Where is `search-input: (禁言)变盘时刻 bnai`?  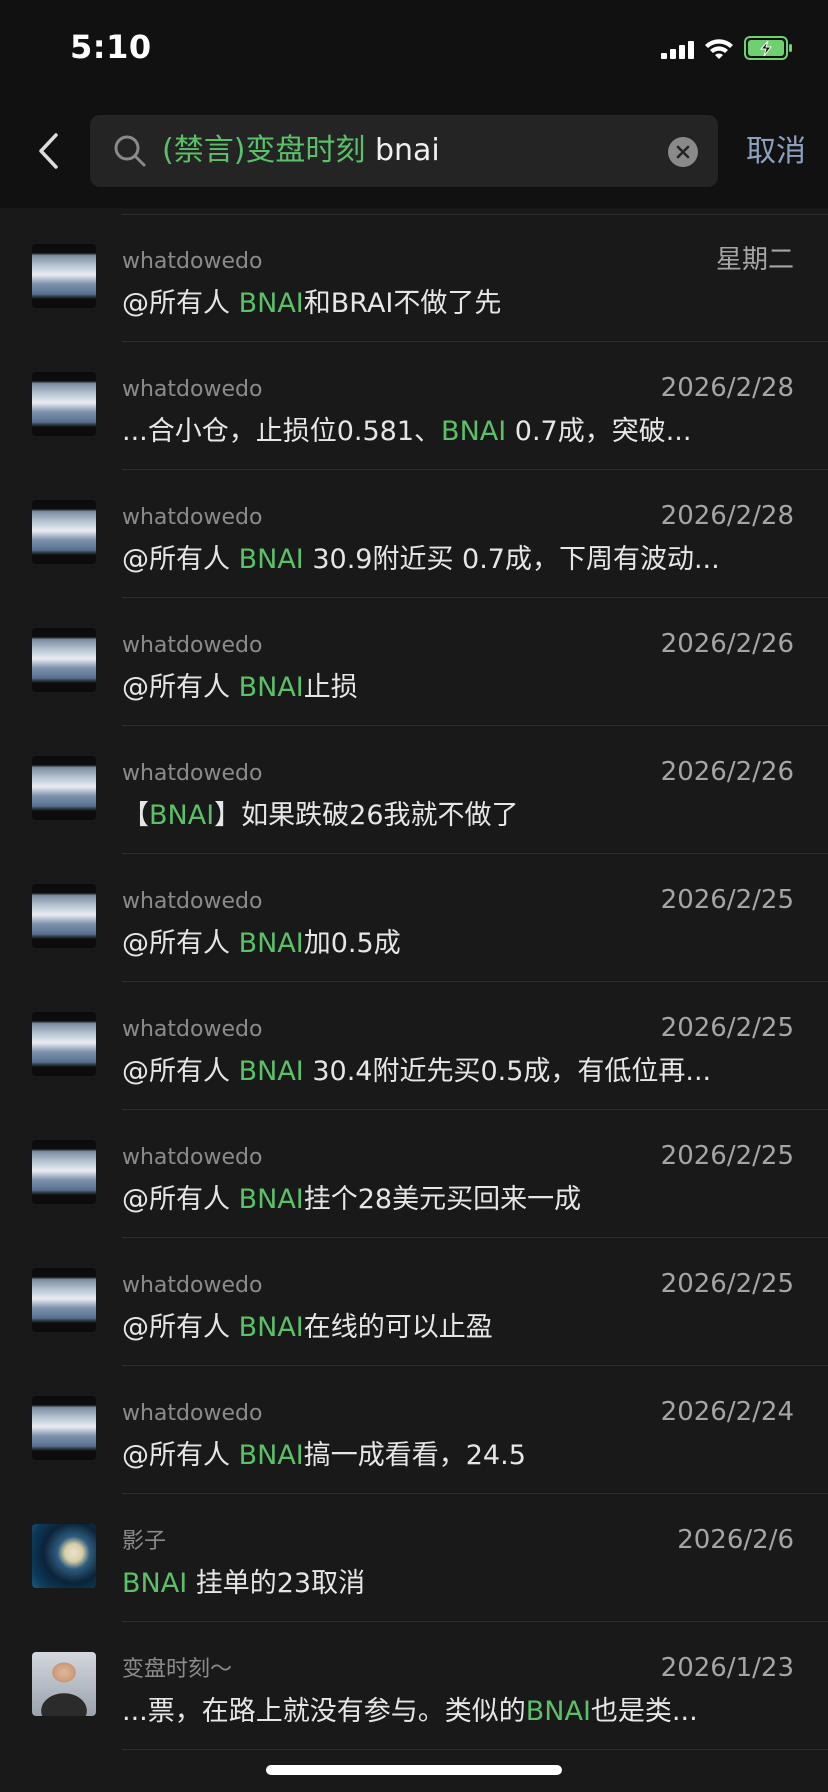 search-input: (禁言)变盘时刻 bnai is located at coordinates (404, 151).